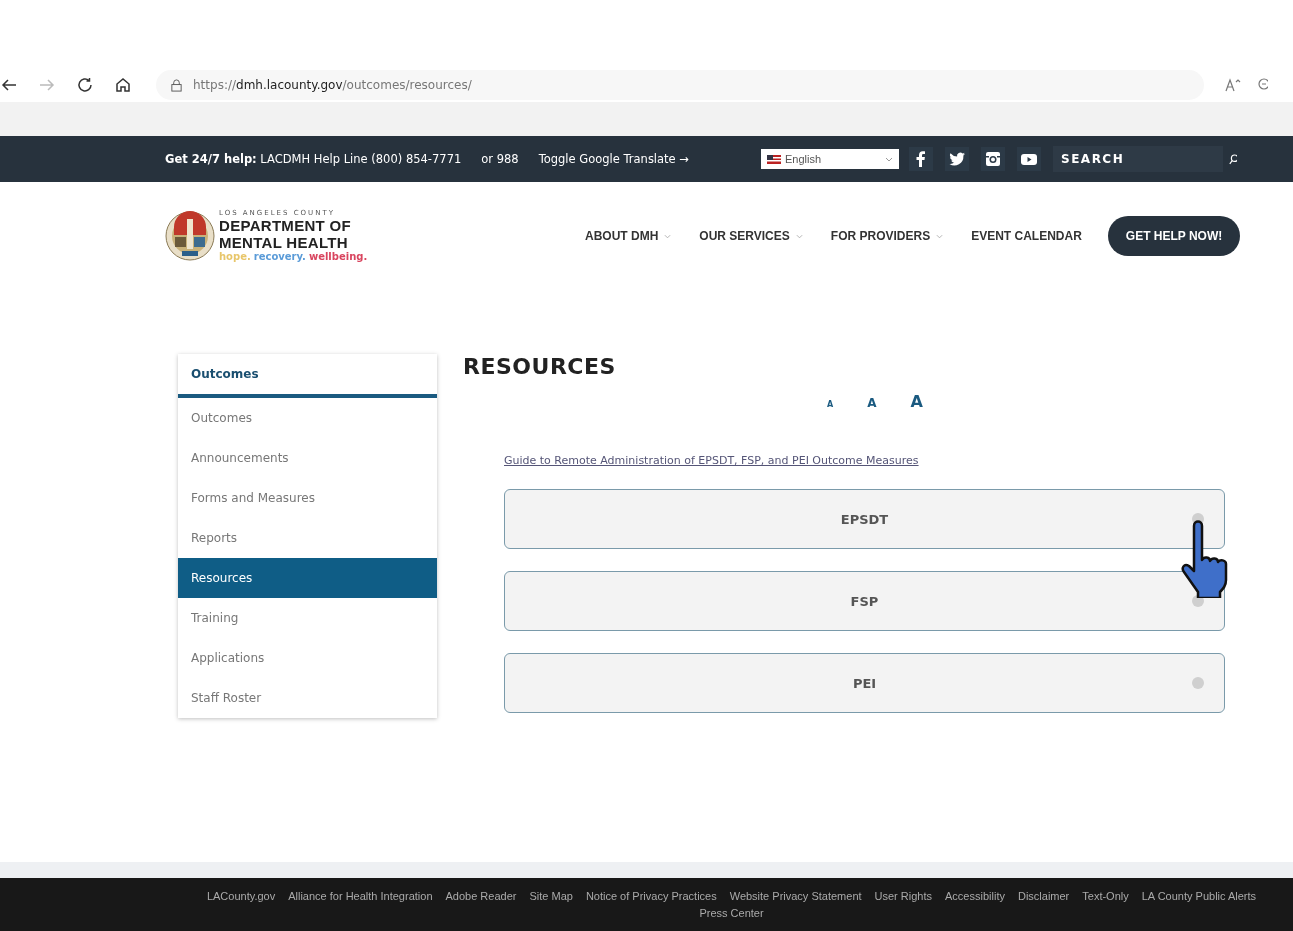 Image resolution: width=1293 pixels, height=931 pixels. Describe the element at coordinates (887, 236) in the screenshot. I see `nav-link: FOR PROVIDERS` at that location.